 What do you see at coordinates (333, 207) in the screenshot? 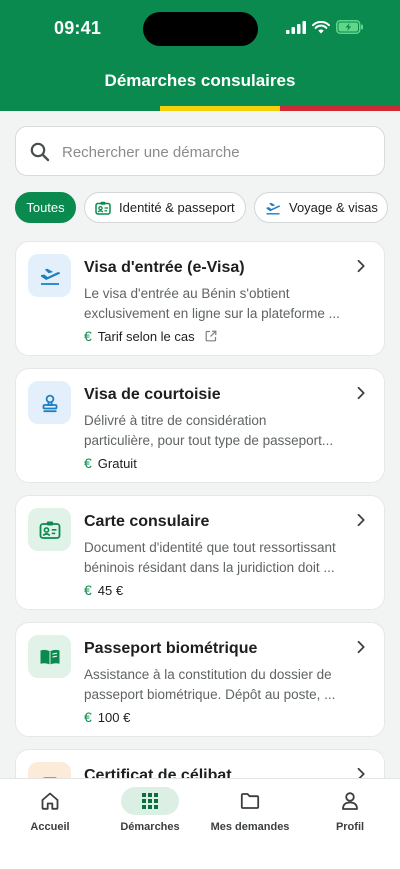
I see `chip-label: Voyage & visas` at bounding box center [333, 207].